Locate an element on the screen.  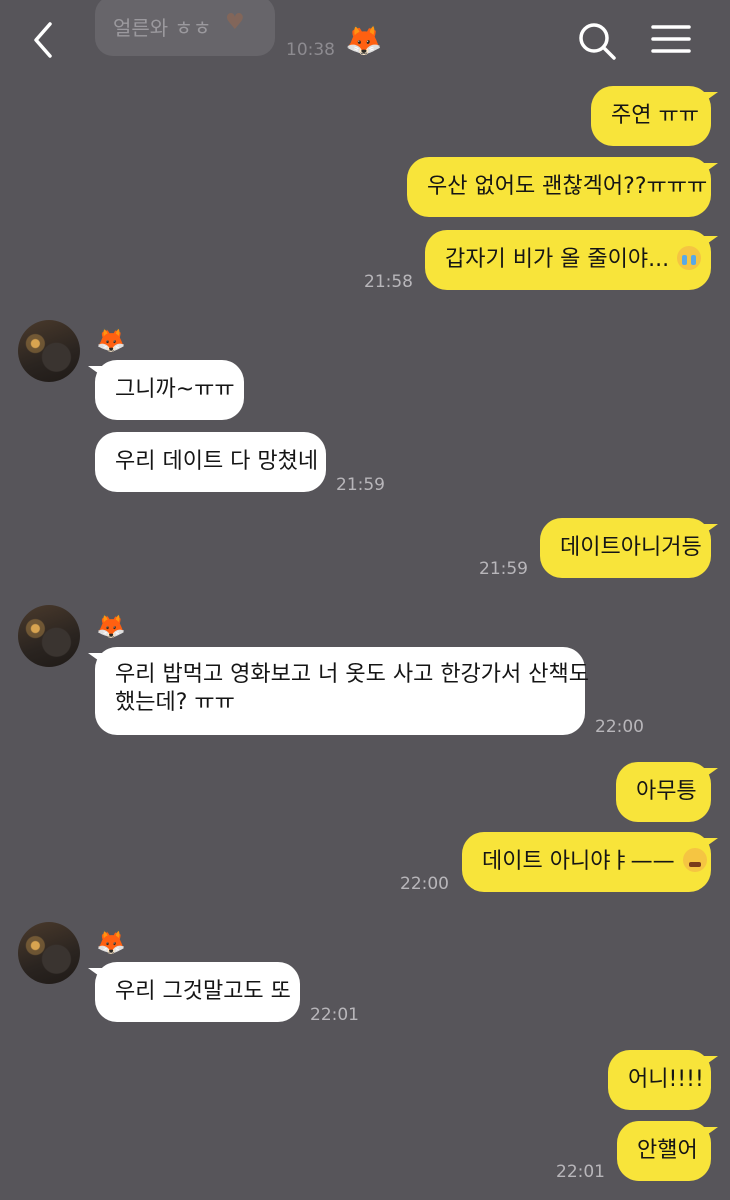
my-message-bubble: 어니!!!! is located at coordinates (663, 1080).